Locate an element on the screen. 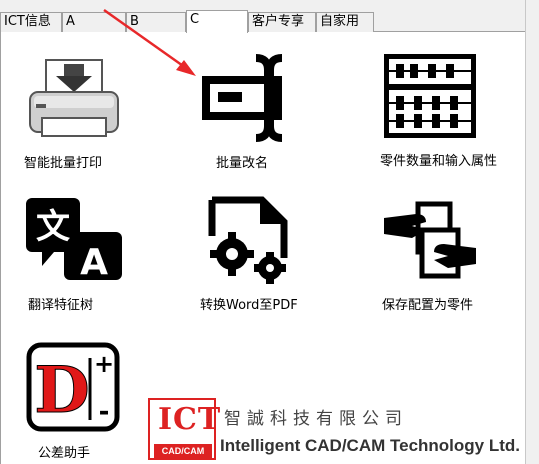 This screenshot has height=464, width=539. translate-glyph-en: A is located at coordinates (94, 262).